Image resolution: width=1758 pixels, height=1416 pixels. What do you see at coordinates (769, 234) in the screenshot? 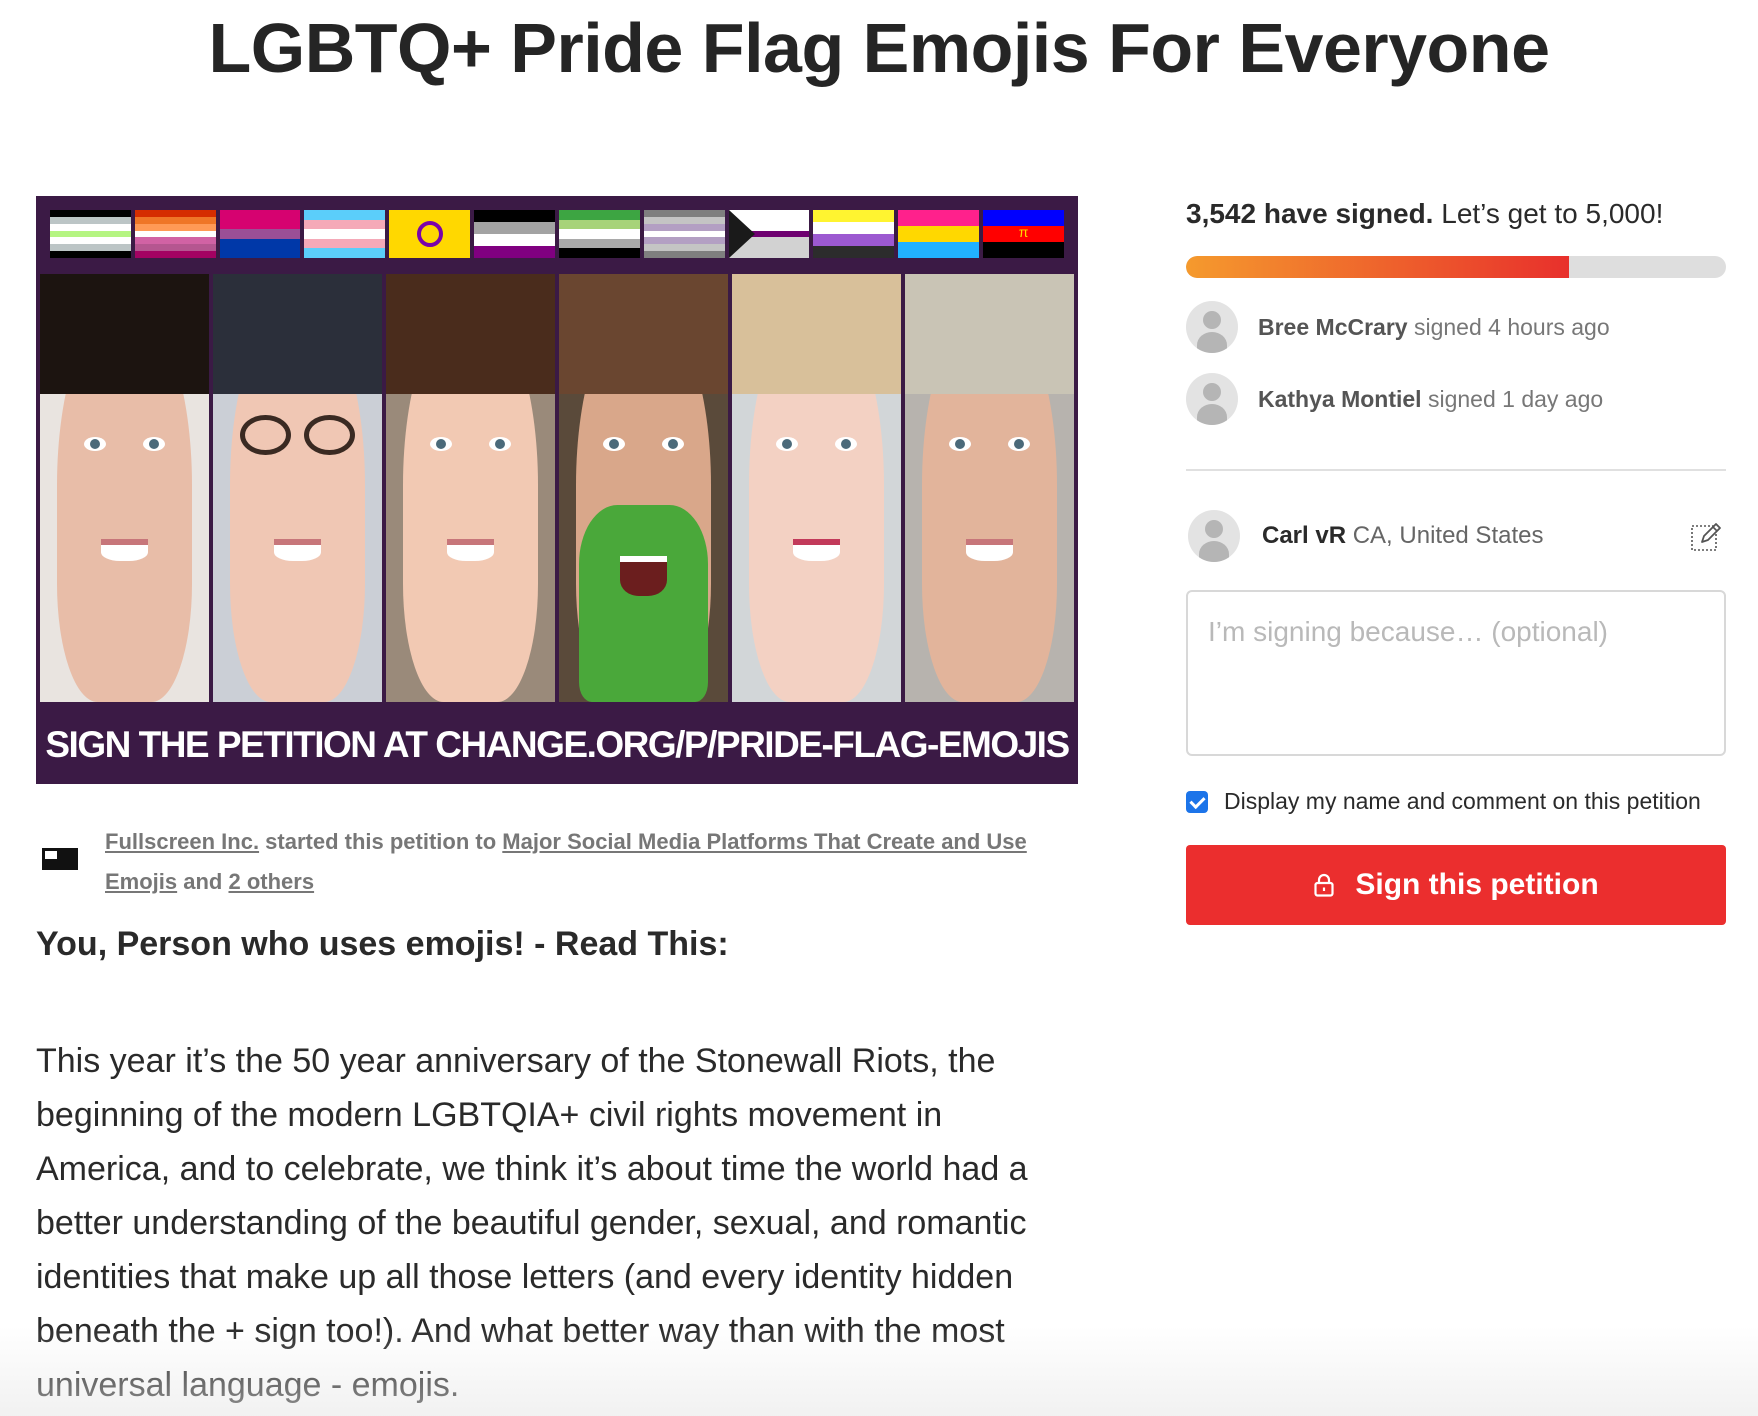
I see `demisexual-flag` at bounding box center [769, 234].